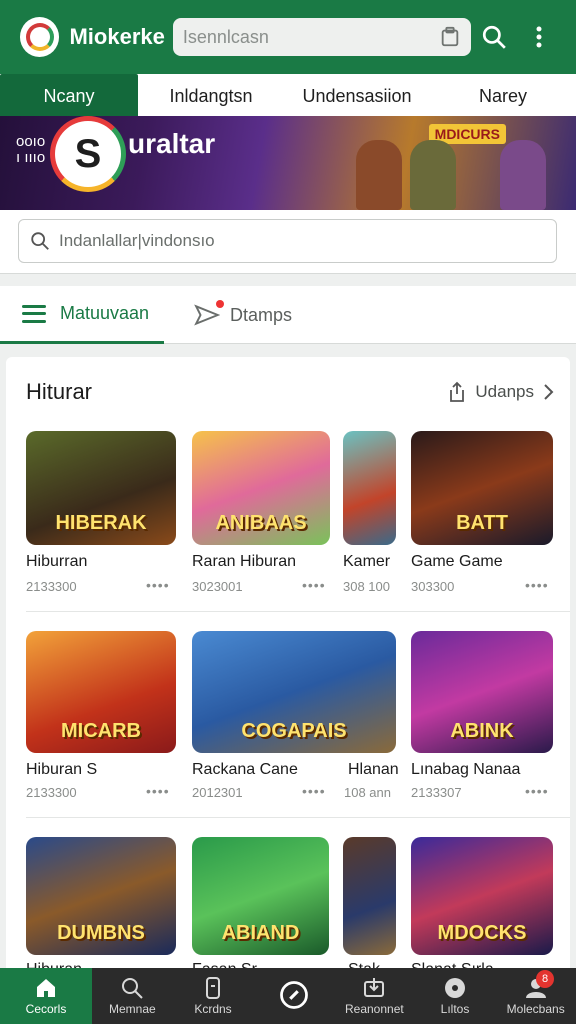 The image size is (576, 1024). I want to click on banner-logo: S, so click(88, 154).